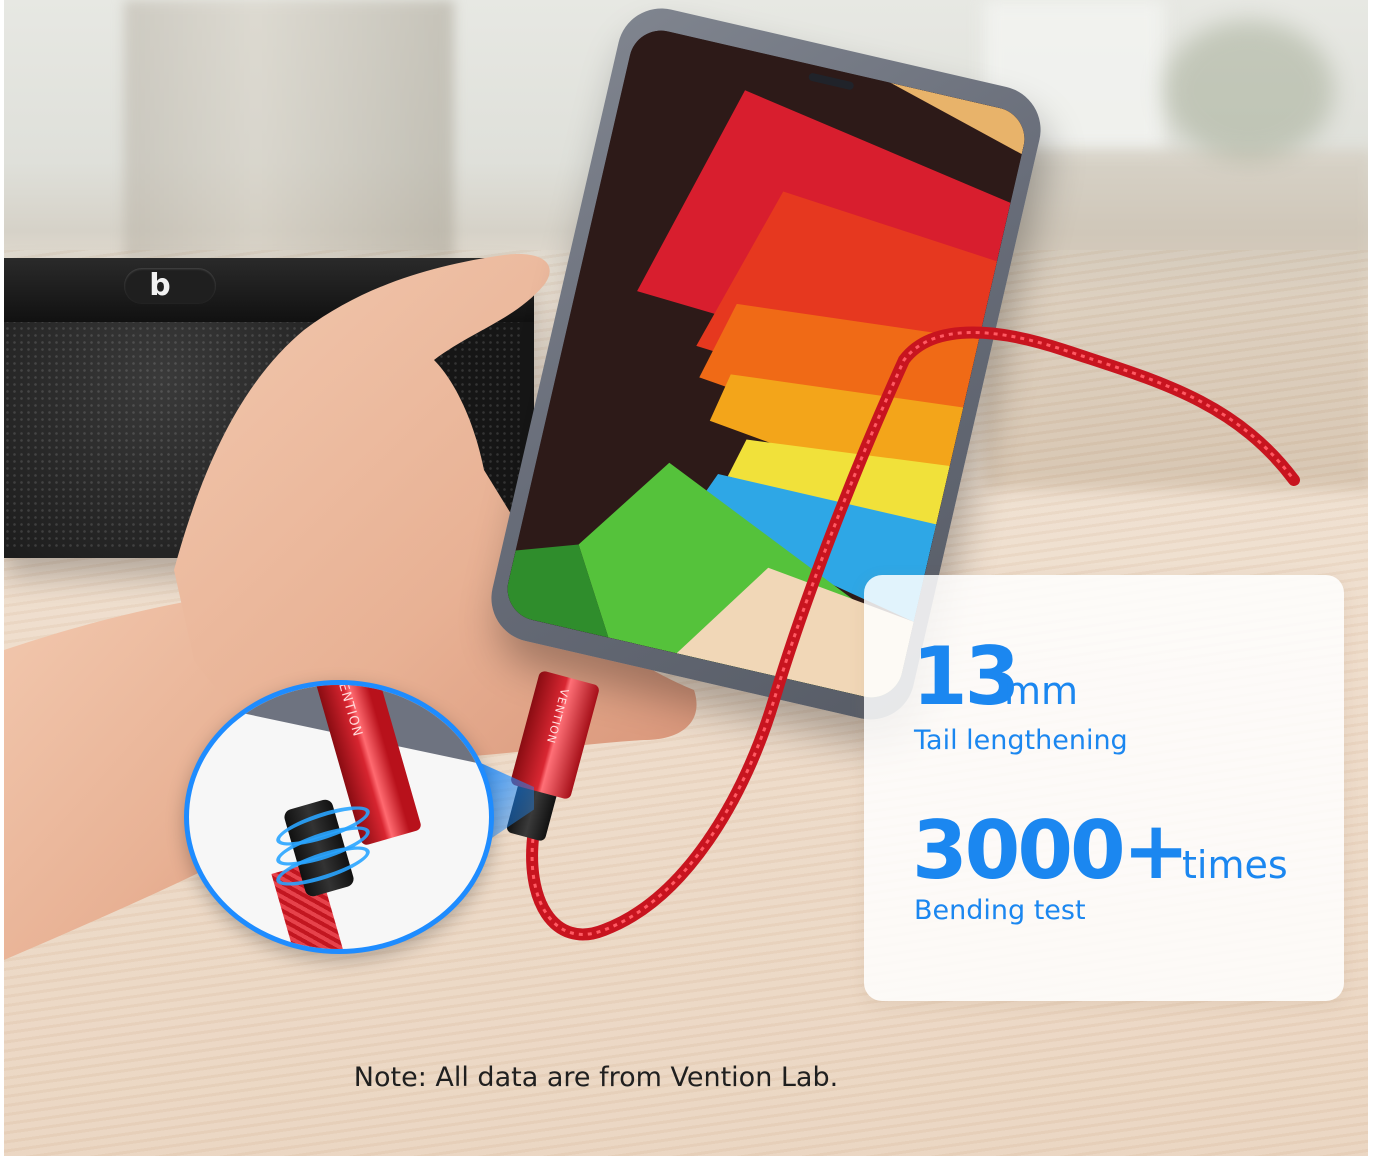 The image size is (1376, 1156). What do you see at coordinates (596, 1077) in the screenshot?
I see `footnote: Note: All data are from Vention Lab.` at bounding box center [596, 1077].